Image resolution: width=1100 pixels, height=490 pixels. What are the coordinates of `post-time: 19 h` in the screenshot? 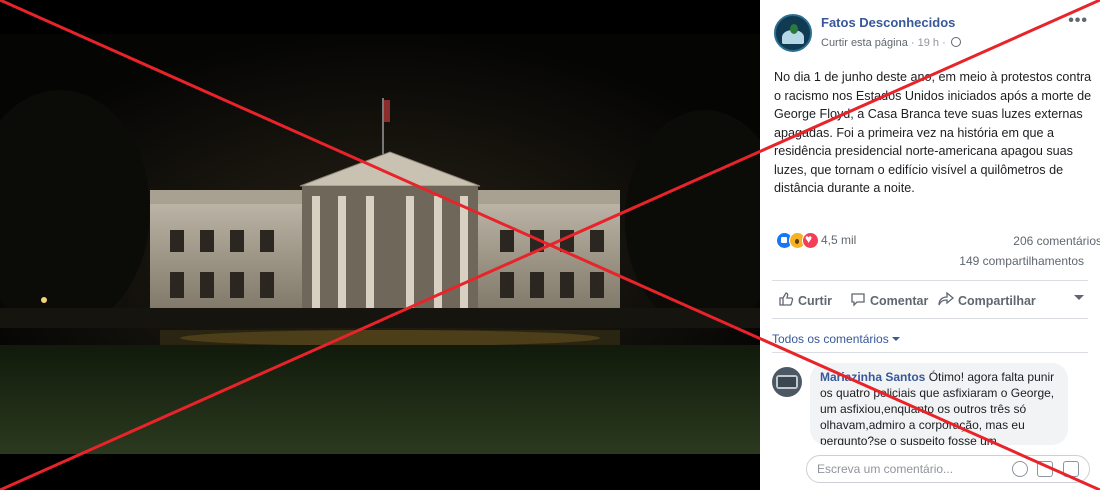 It's located at (928, 43).